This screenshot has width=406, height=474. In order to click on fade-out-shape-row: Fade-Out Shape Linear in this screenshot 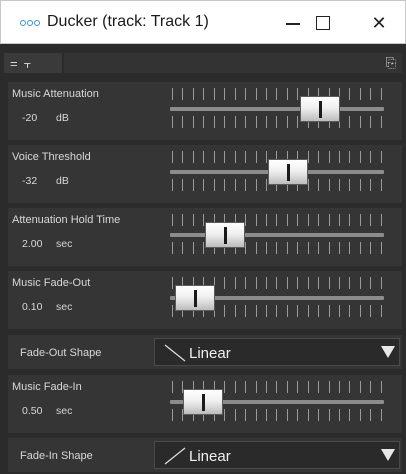, I will do `click(205, 352)`.